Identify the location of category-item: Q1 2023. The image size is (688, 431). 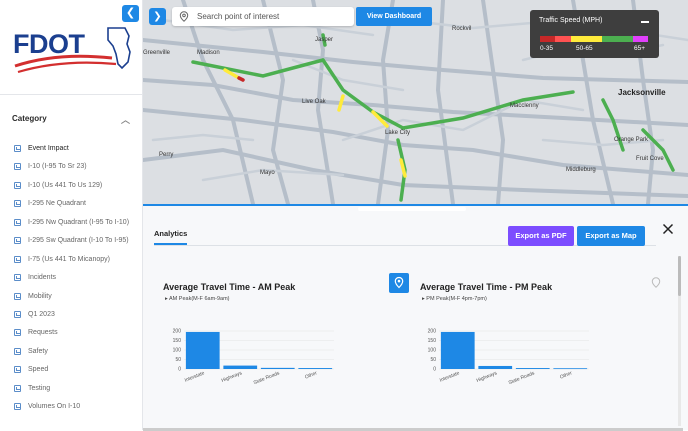
(76, 314).